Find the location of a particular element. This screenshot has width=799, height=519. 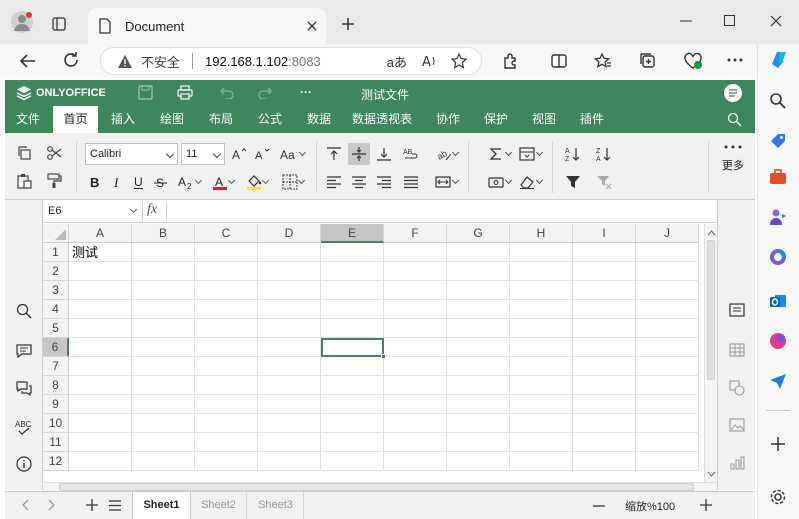

cell-F5 is located at coordinates (415, 328).